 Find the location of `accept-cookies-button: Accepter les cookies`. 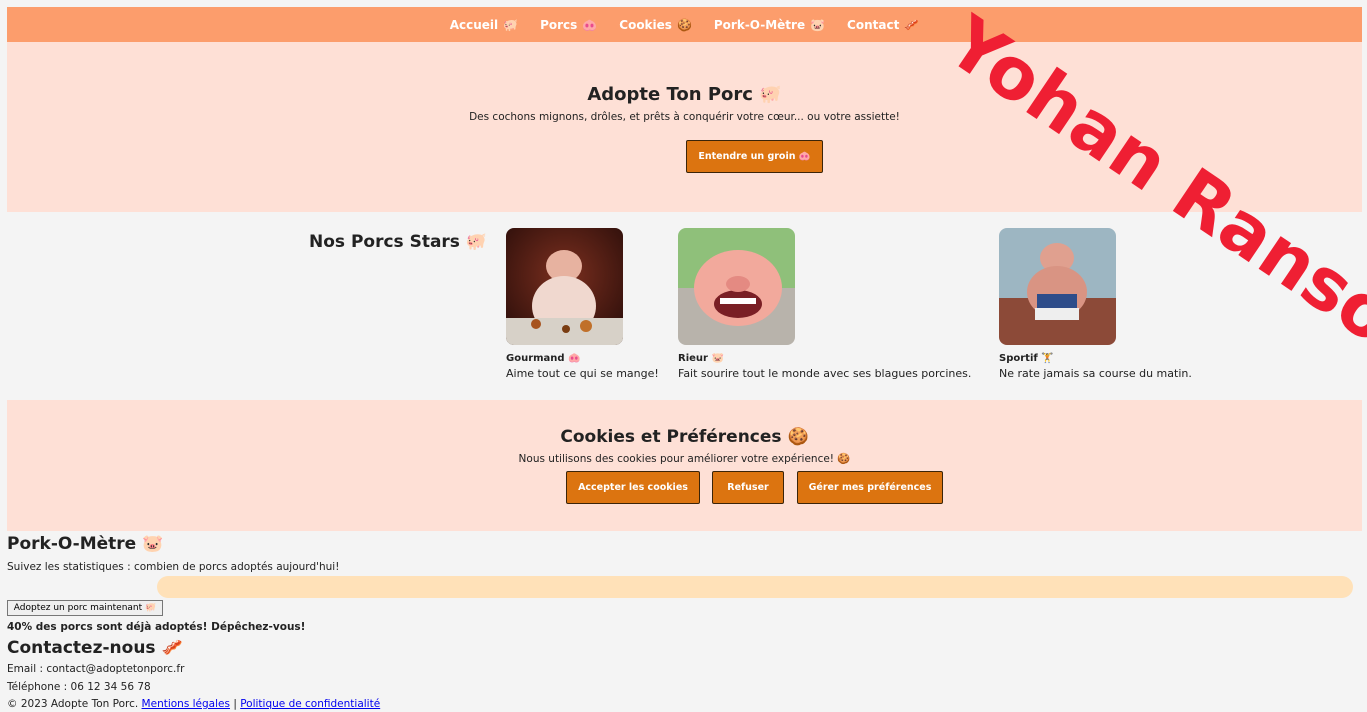

accept-cookies-button: Accepter les cookies is located at coordinates (633, 487).